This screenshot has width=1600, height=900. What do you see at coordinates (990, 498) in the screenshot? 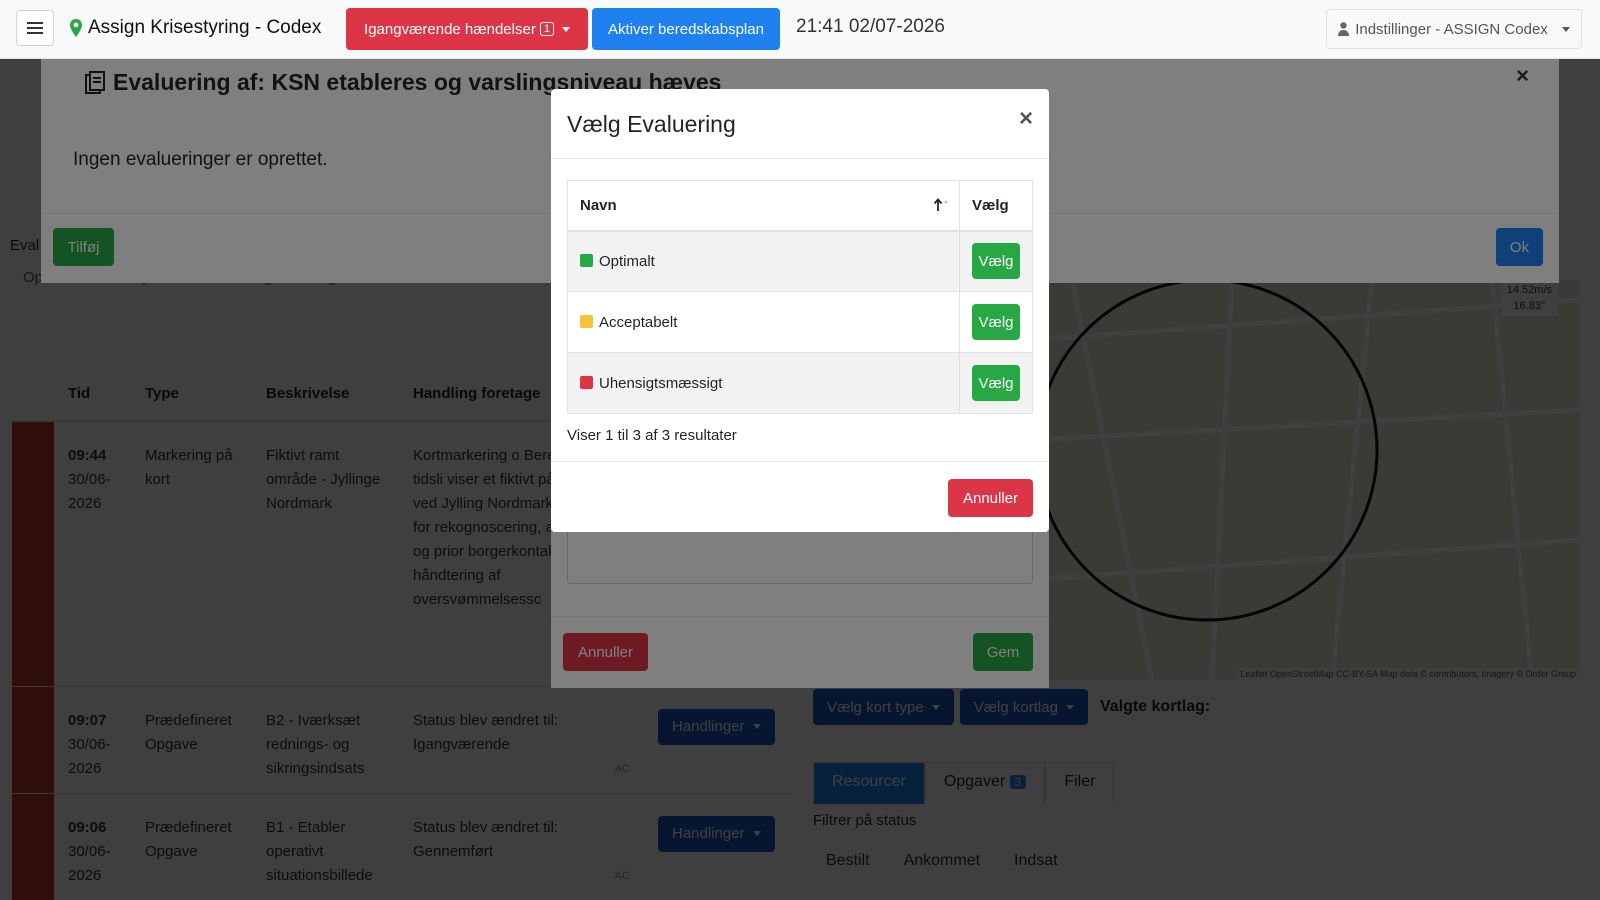
I see `cancel-button: Annuller` at bounding box center [990, 498].